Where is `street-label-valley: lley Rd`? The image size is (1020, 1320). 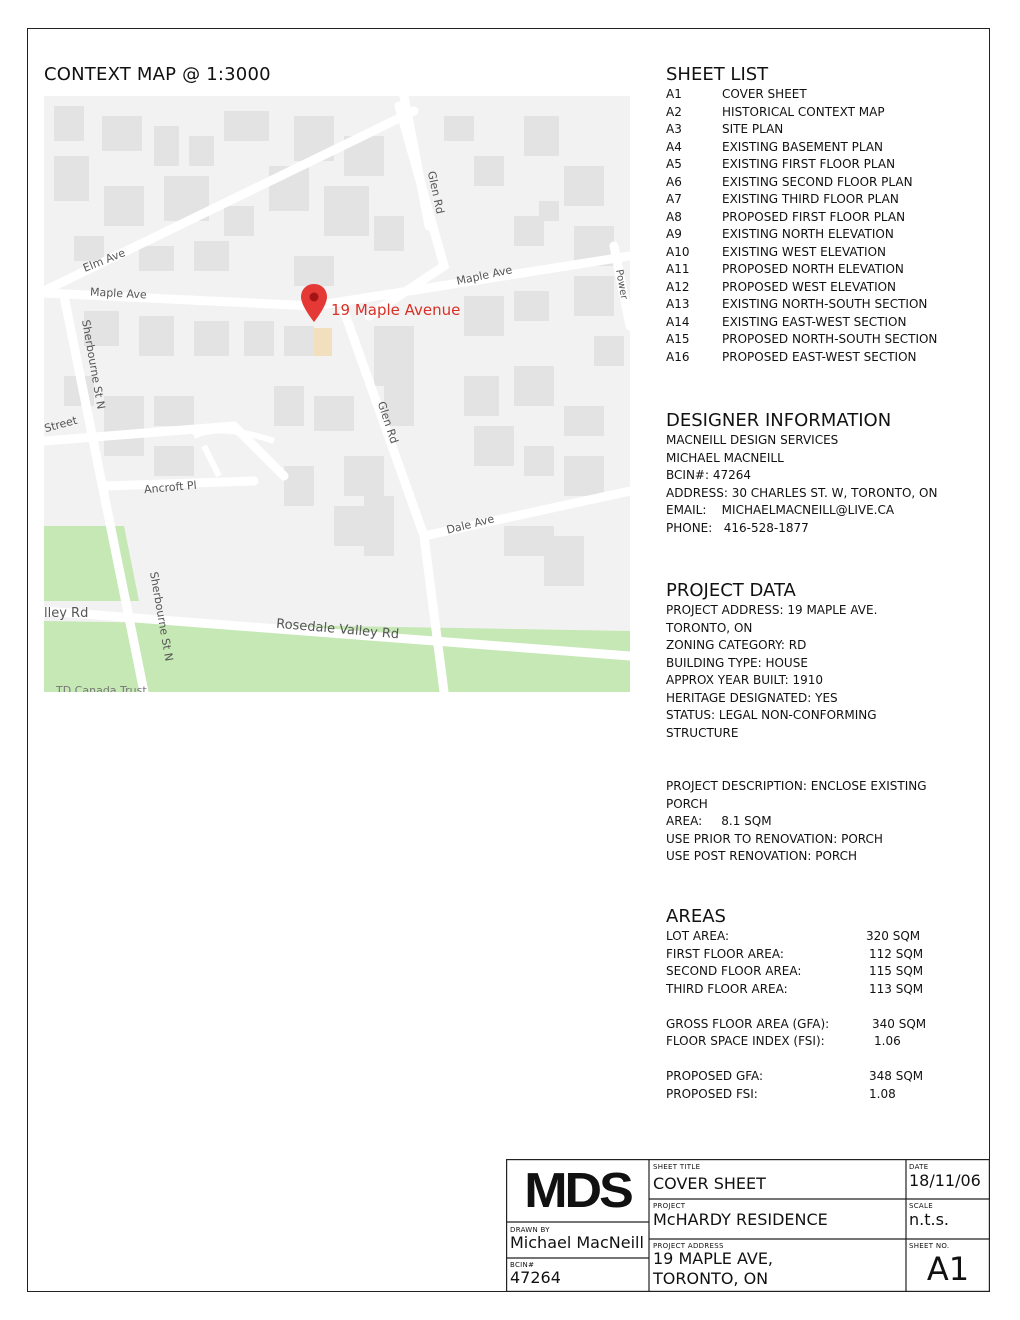
street-label-valley: lley Rd is located at coordinates (66, 613).